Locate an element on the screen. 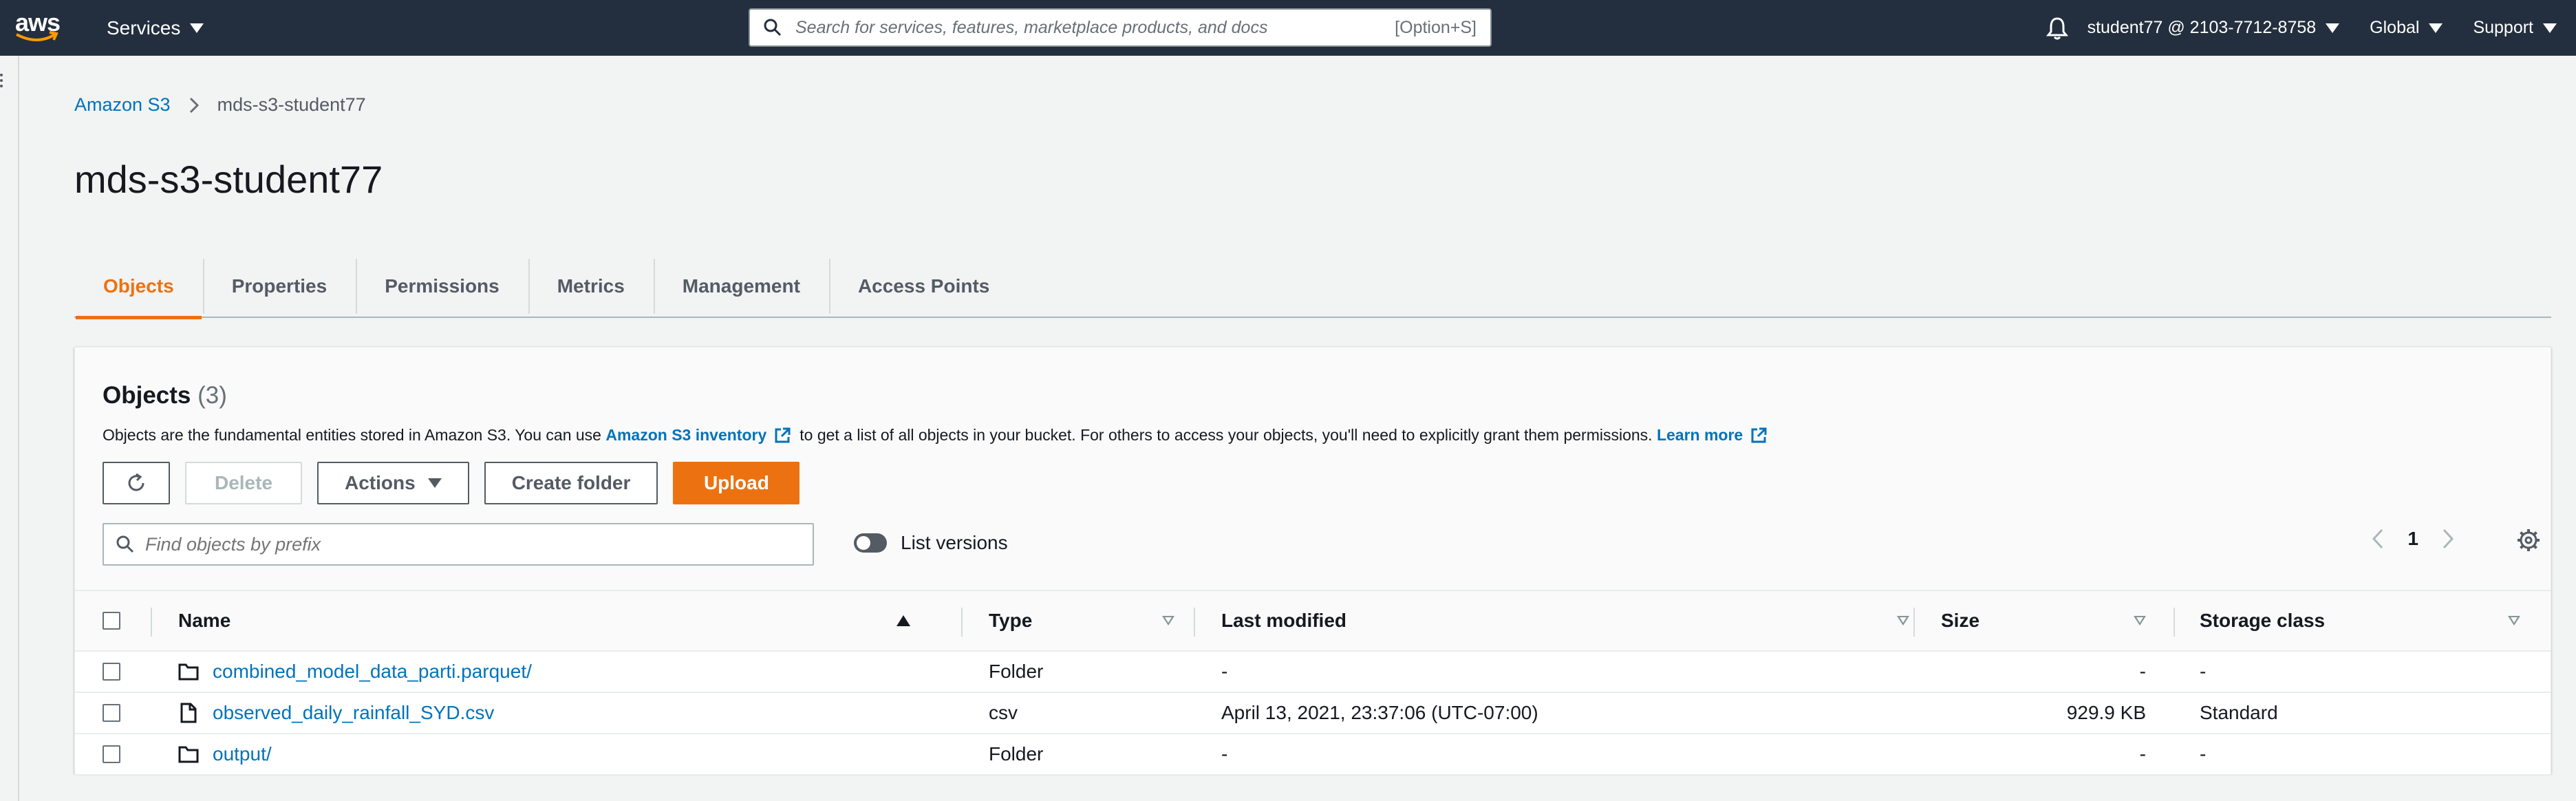 This screenshot has width=2576, height=801. gear-icon is located at coordinates (2528, 540).